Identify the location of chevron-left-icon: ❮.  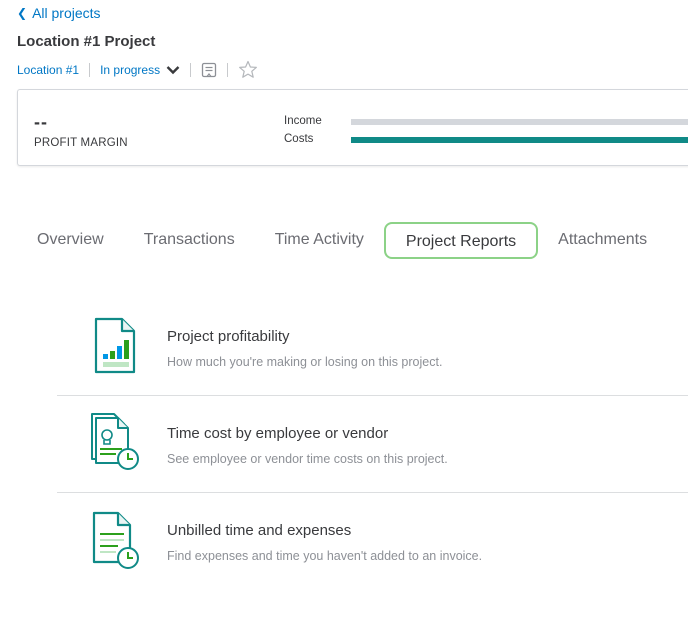
(22, 13).